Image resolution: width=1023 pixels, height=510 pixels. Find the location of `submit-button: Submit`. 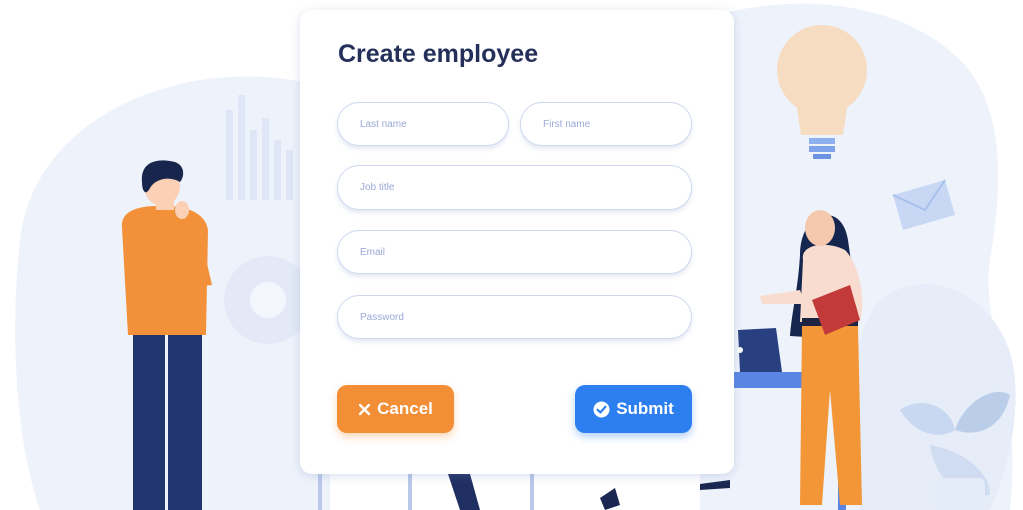

submit-button: Submit is located at coordinates (633, 409).